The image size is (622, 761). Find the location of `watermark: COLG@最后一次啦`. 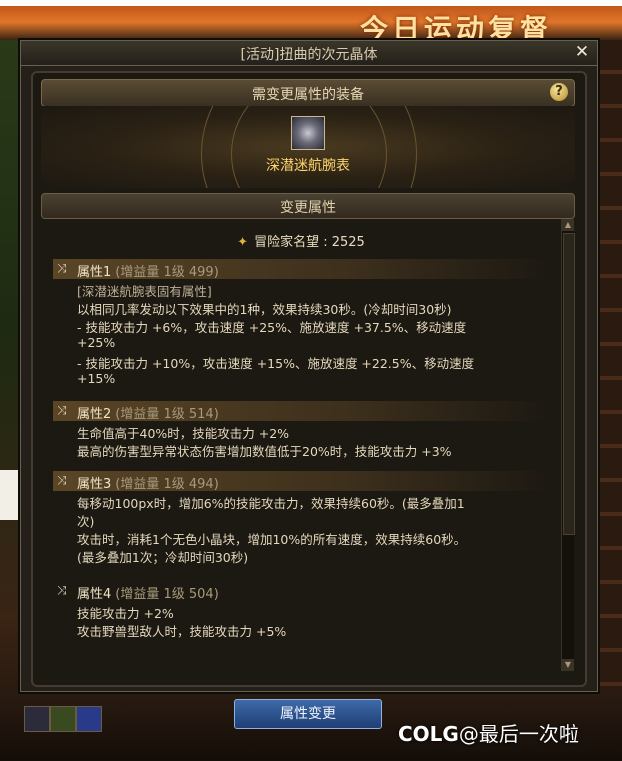

watermark: COLG@最后一次啦 is located at coordinates (488, 732).